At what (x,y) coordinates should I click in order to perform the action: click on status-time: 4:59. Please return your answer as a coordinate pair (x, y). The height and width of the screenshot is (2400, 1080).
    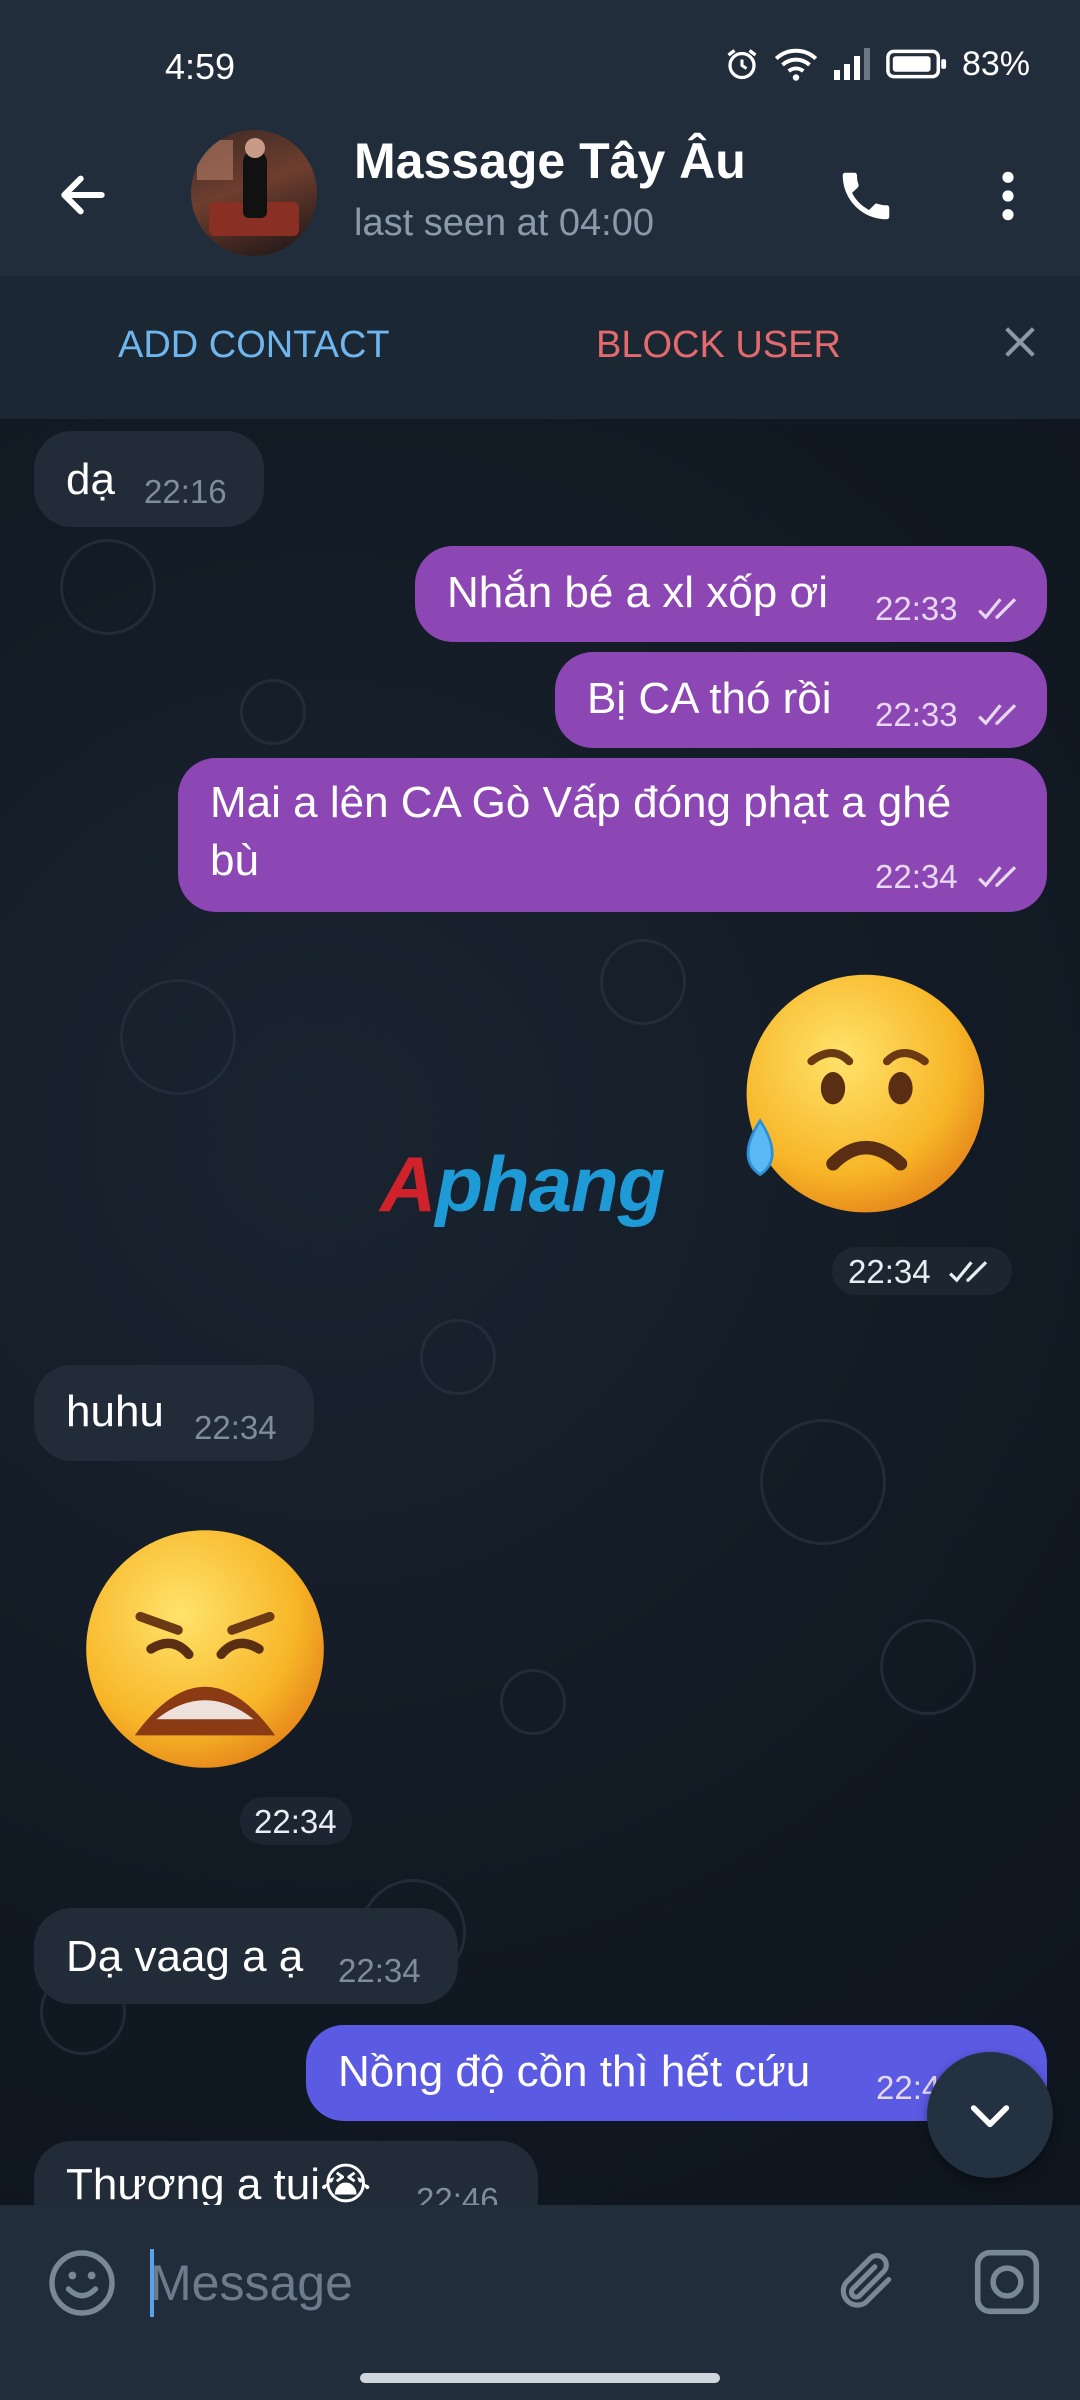
    Looking at the image, I should click on (200, 66).